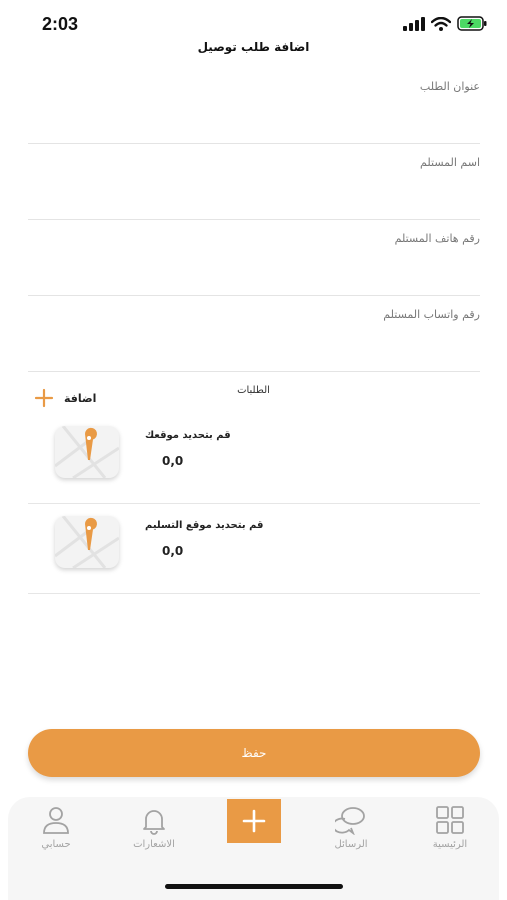  What do you see at coordinates (450, 844) in the screenshot?
I see `nav-label-home: الرئيسية` at bounding box center [450, 844].